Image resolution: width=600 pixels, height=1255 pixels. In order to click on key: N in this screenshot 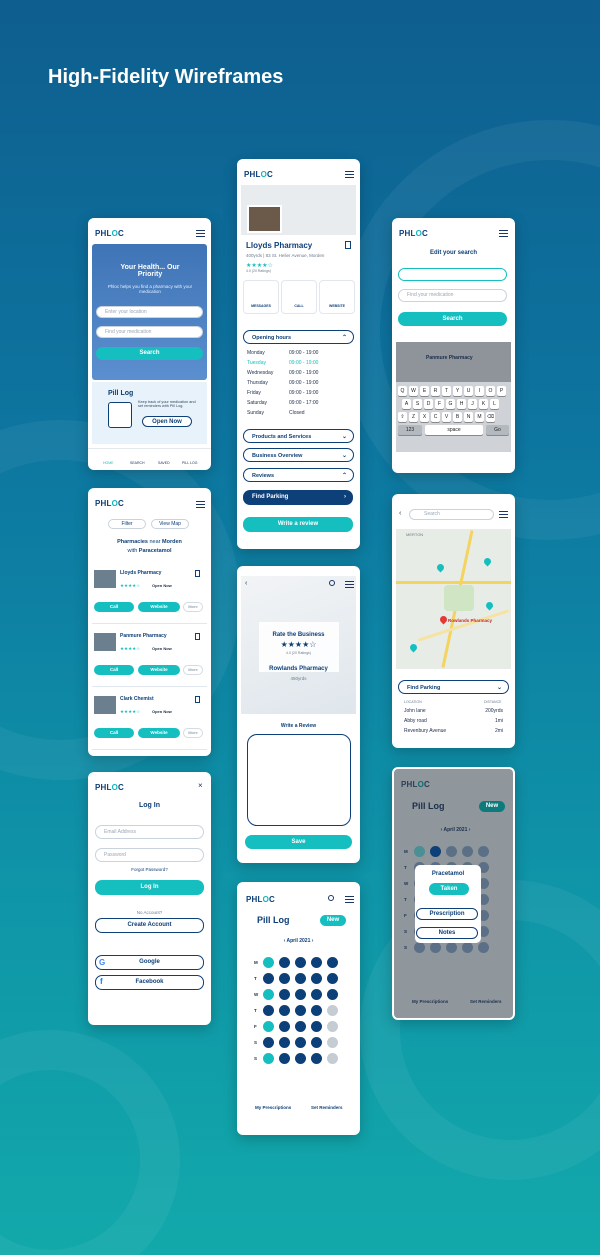, I will do `click(468, 417)`.